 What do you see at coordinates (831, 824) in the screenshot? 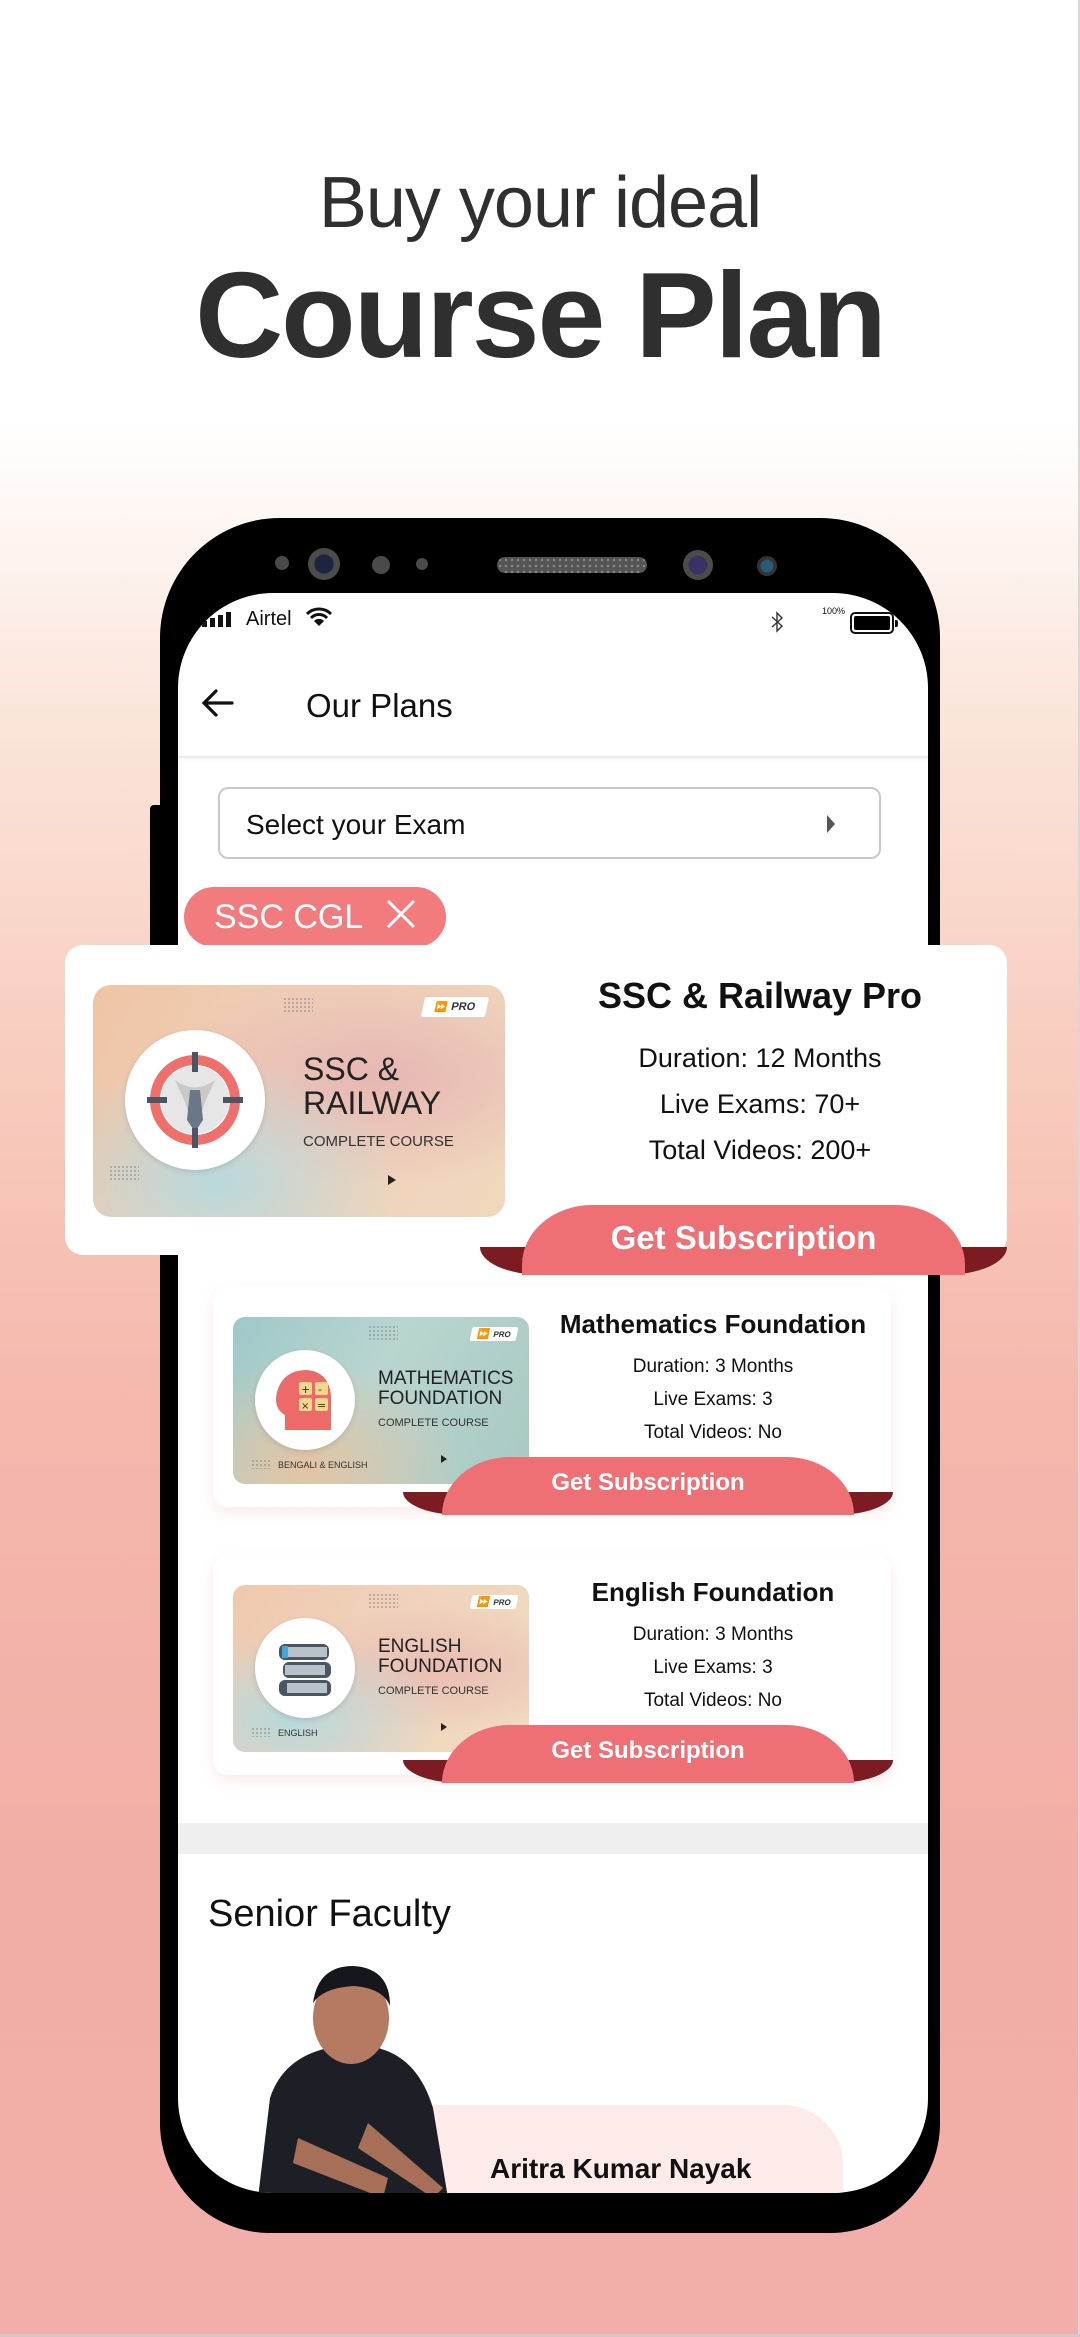
I see `caret-right-icon` at bounding box center [831, 824].